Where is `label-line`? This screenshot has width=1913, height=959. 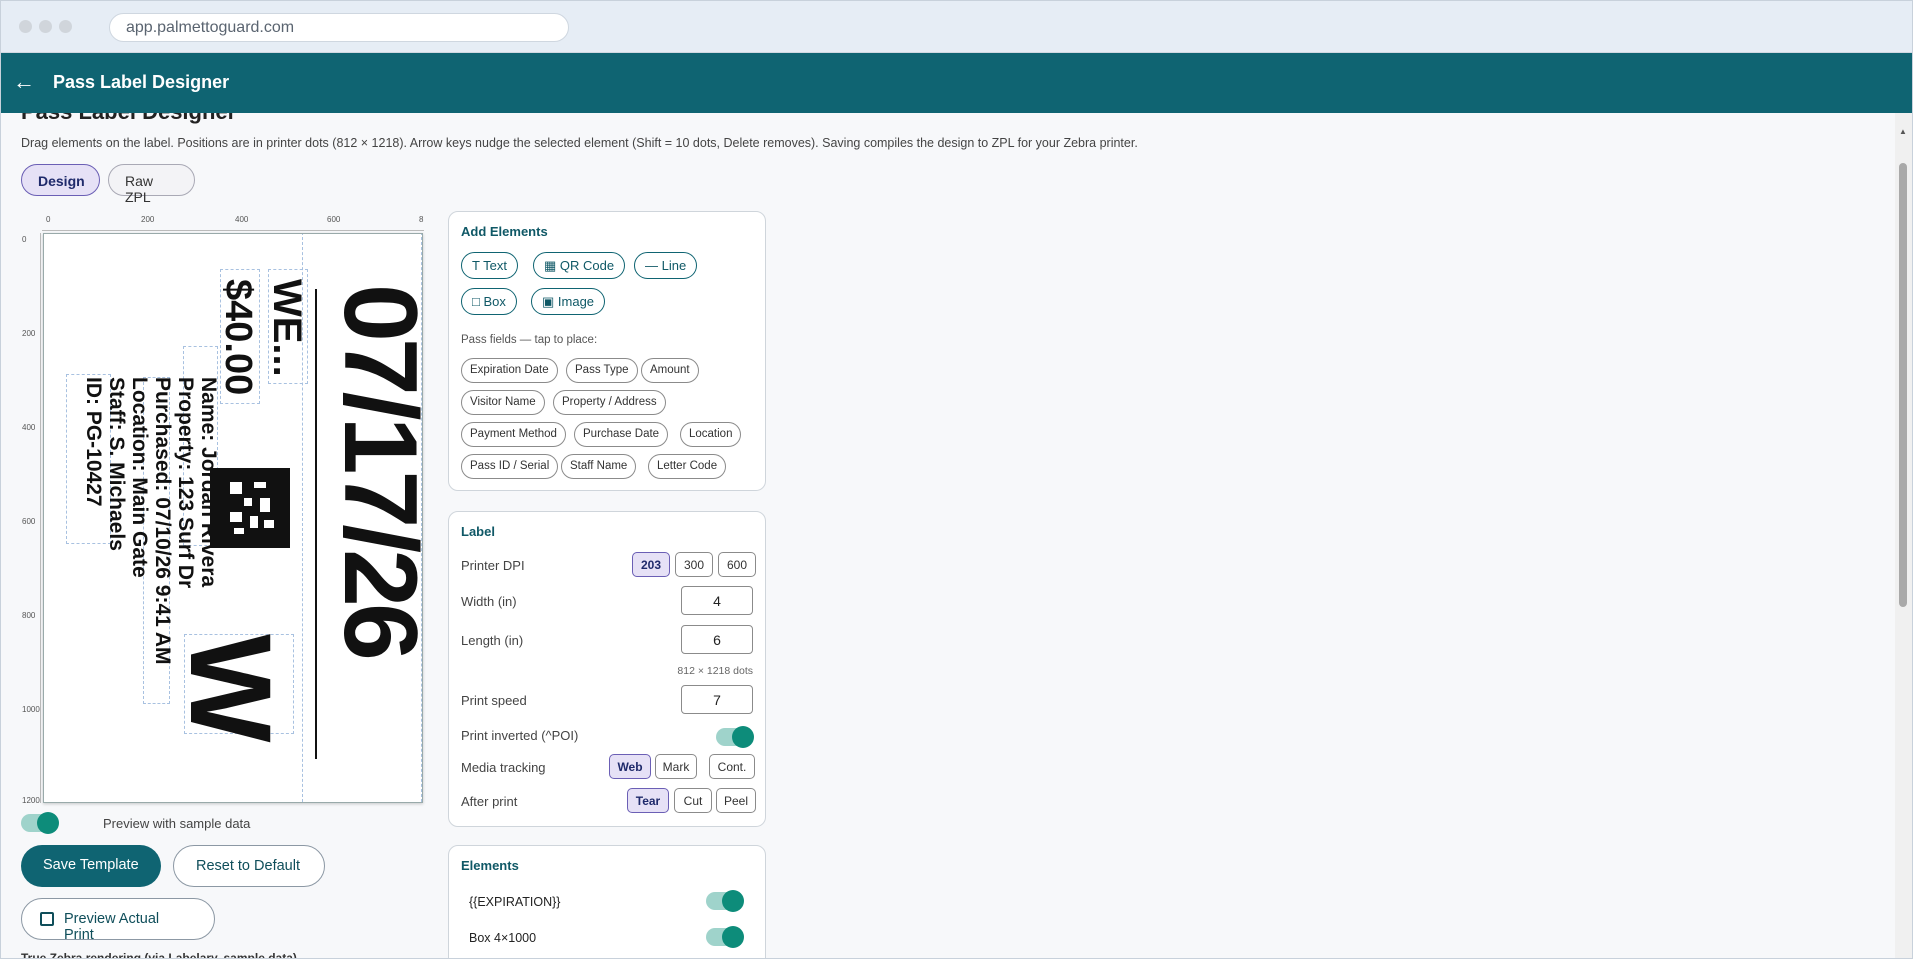
label-line is located at coordinates (316, 524).